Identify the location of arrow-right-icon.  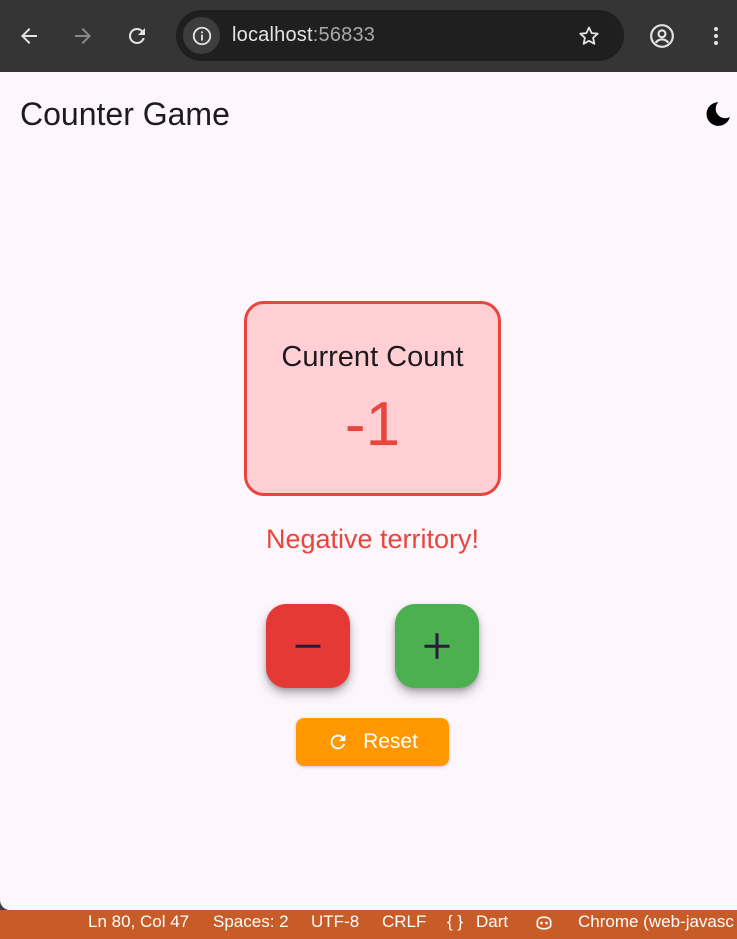
(83, 36).